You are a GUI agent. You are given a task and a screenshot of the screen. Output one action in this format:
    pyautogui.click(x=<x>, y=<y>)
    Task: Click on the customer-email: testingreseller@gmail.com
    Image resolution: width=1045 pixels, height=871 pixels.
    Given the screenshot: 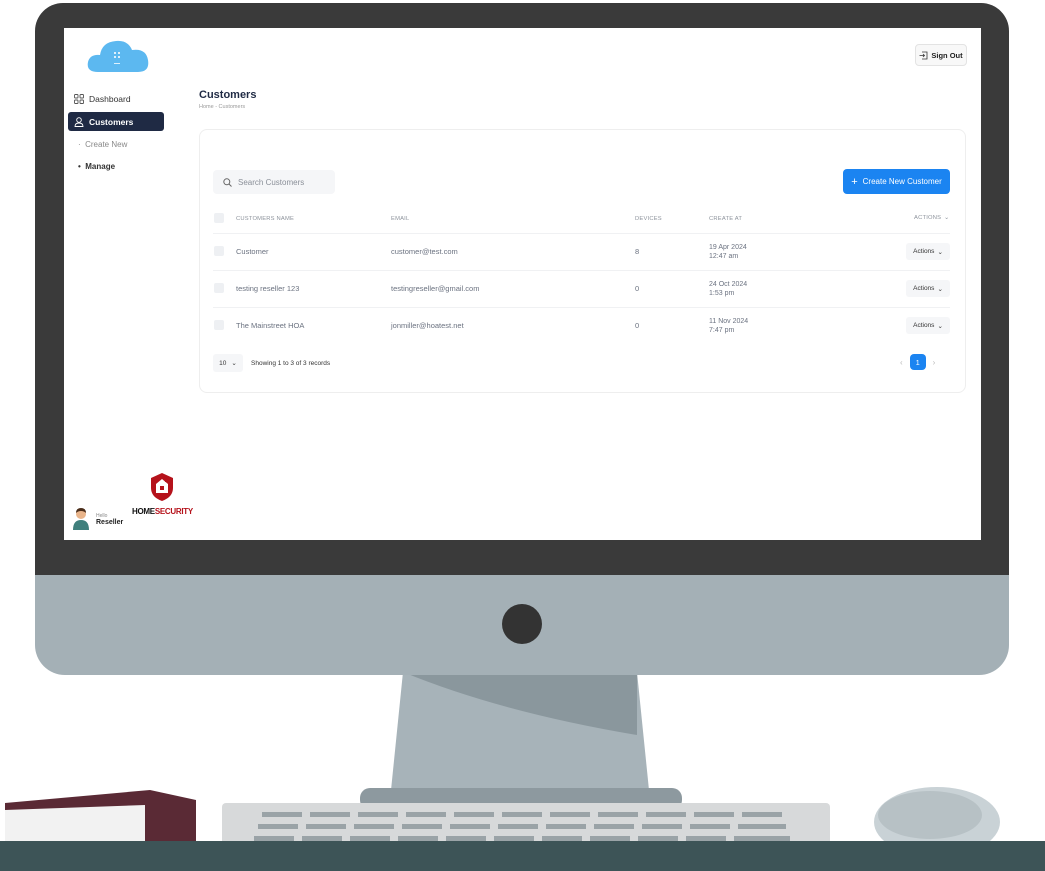 What is the action you would take?
    pyautogui.click(x=435, y=288)
    